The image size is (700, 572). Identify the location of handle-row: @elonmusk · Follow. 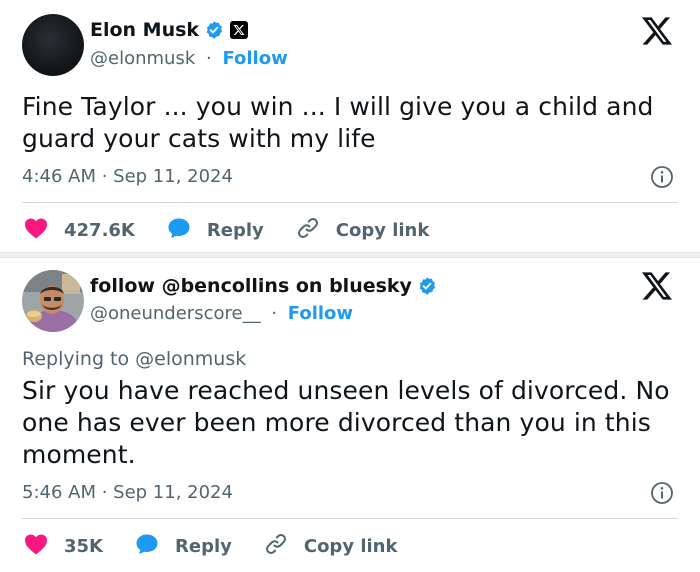
(189, 58).